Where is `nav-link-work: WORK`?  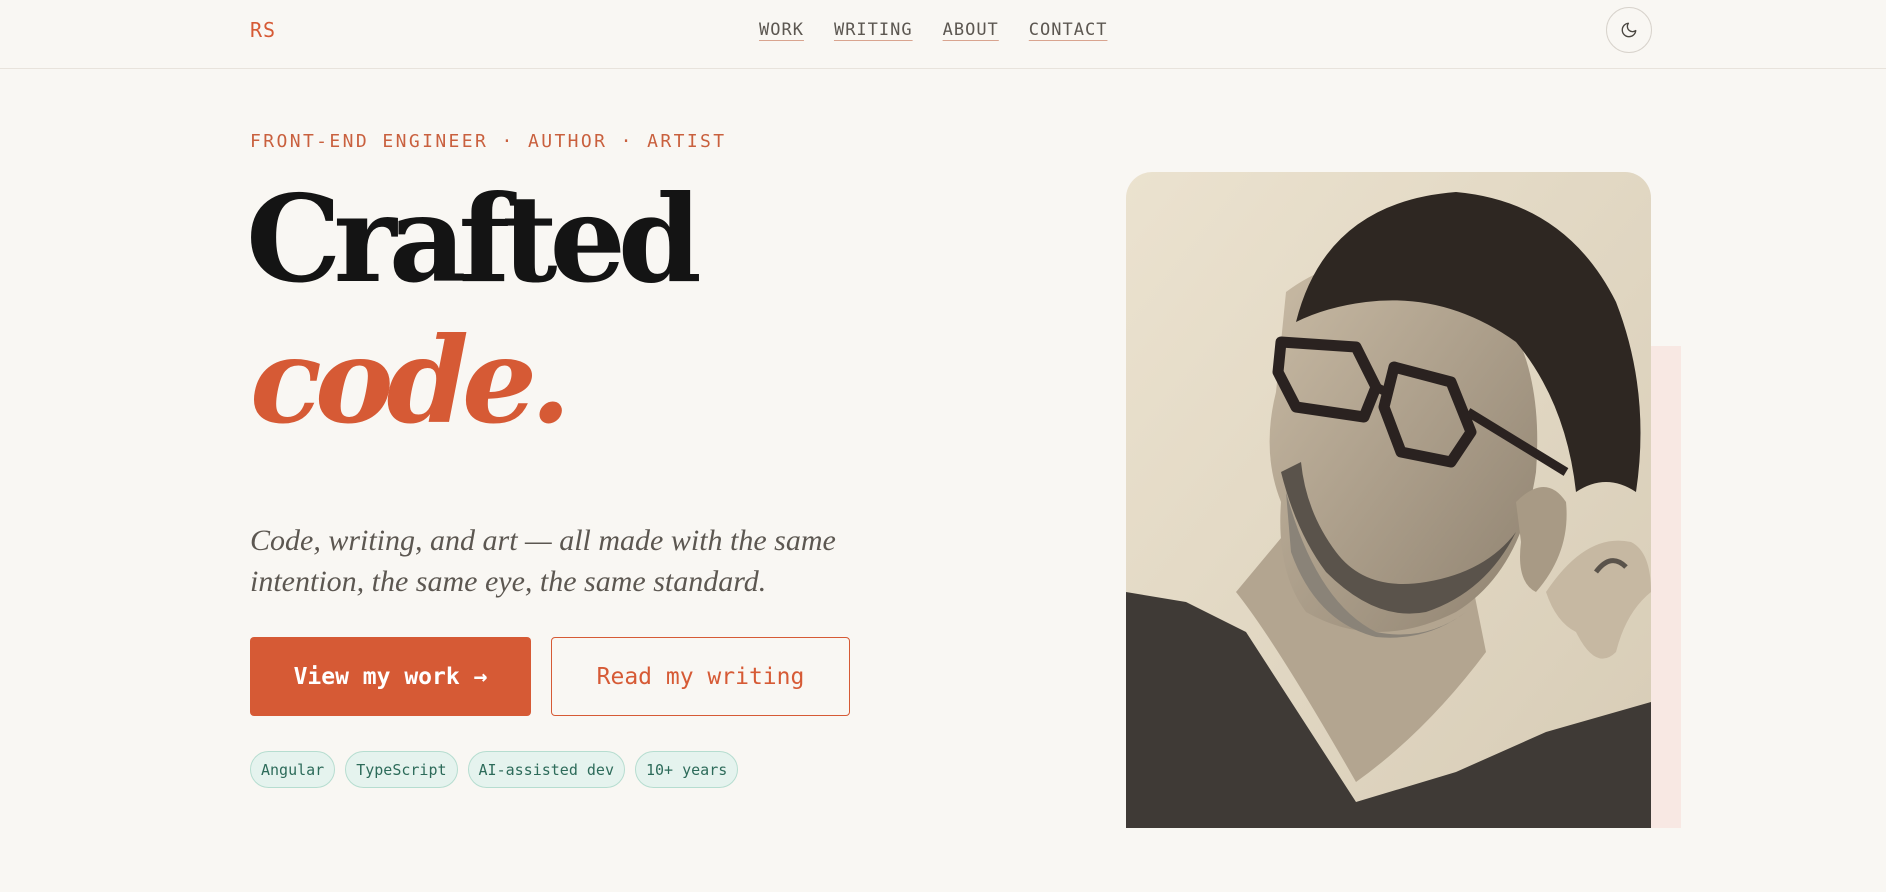 nav-link-work: WORK is located at coordinates (781, 30).